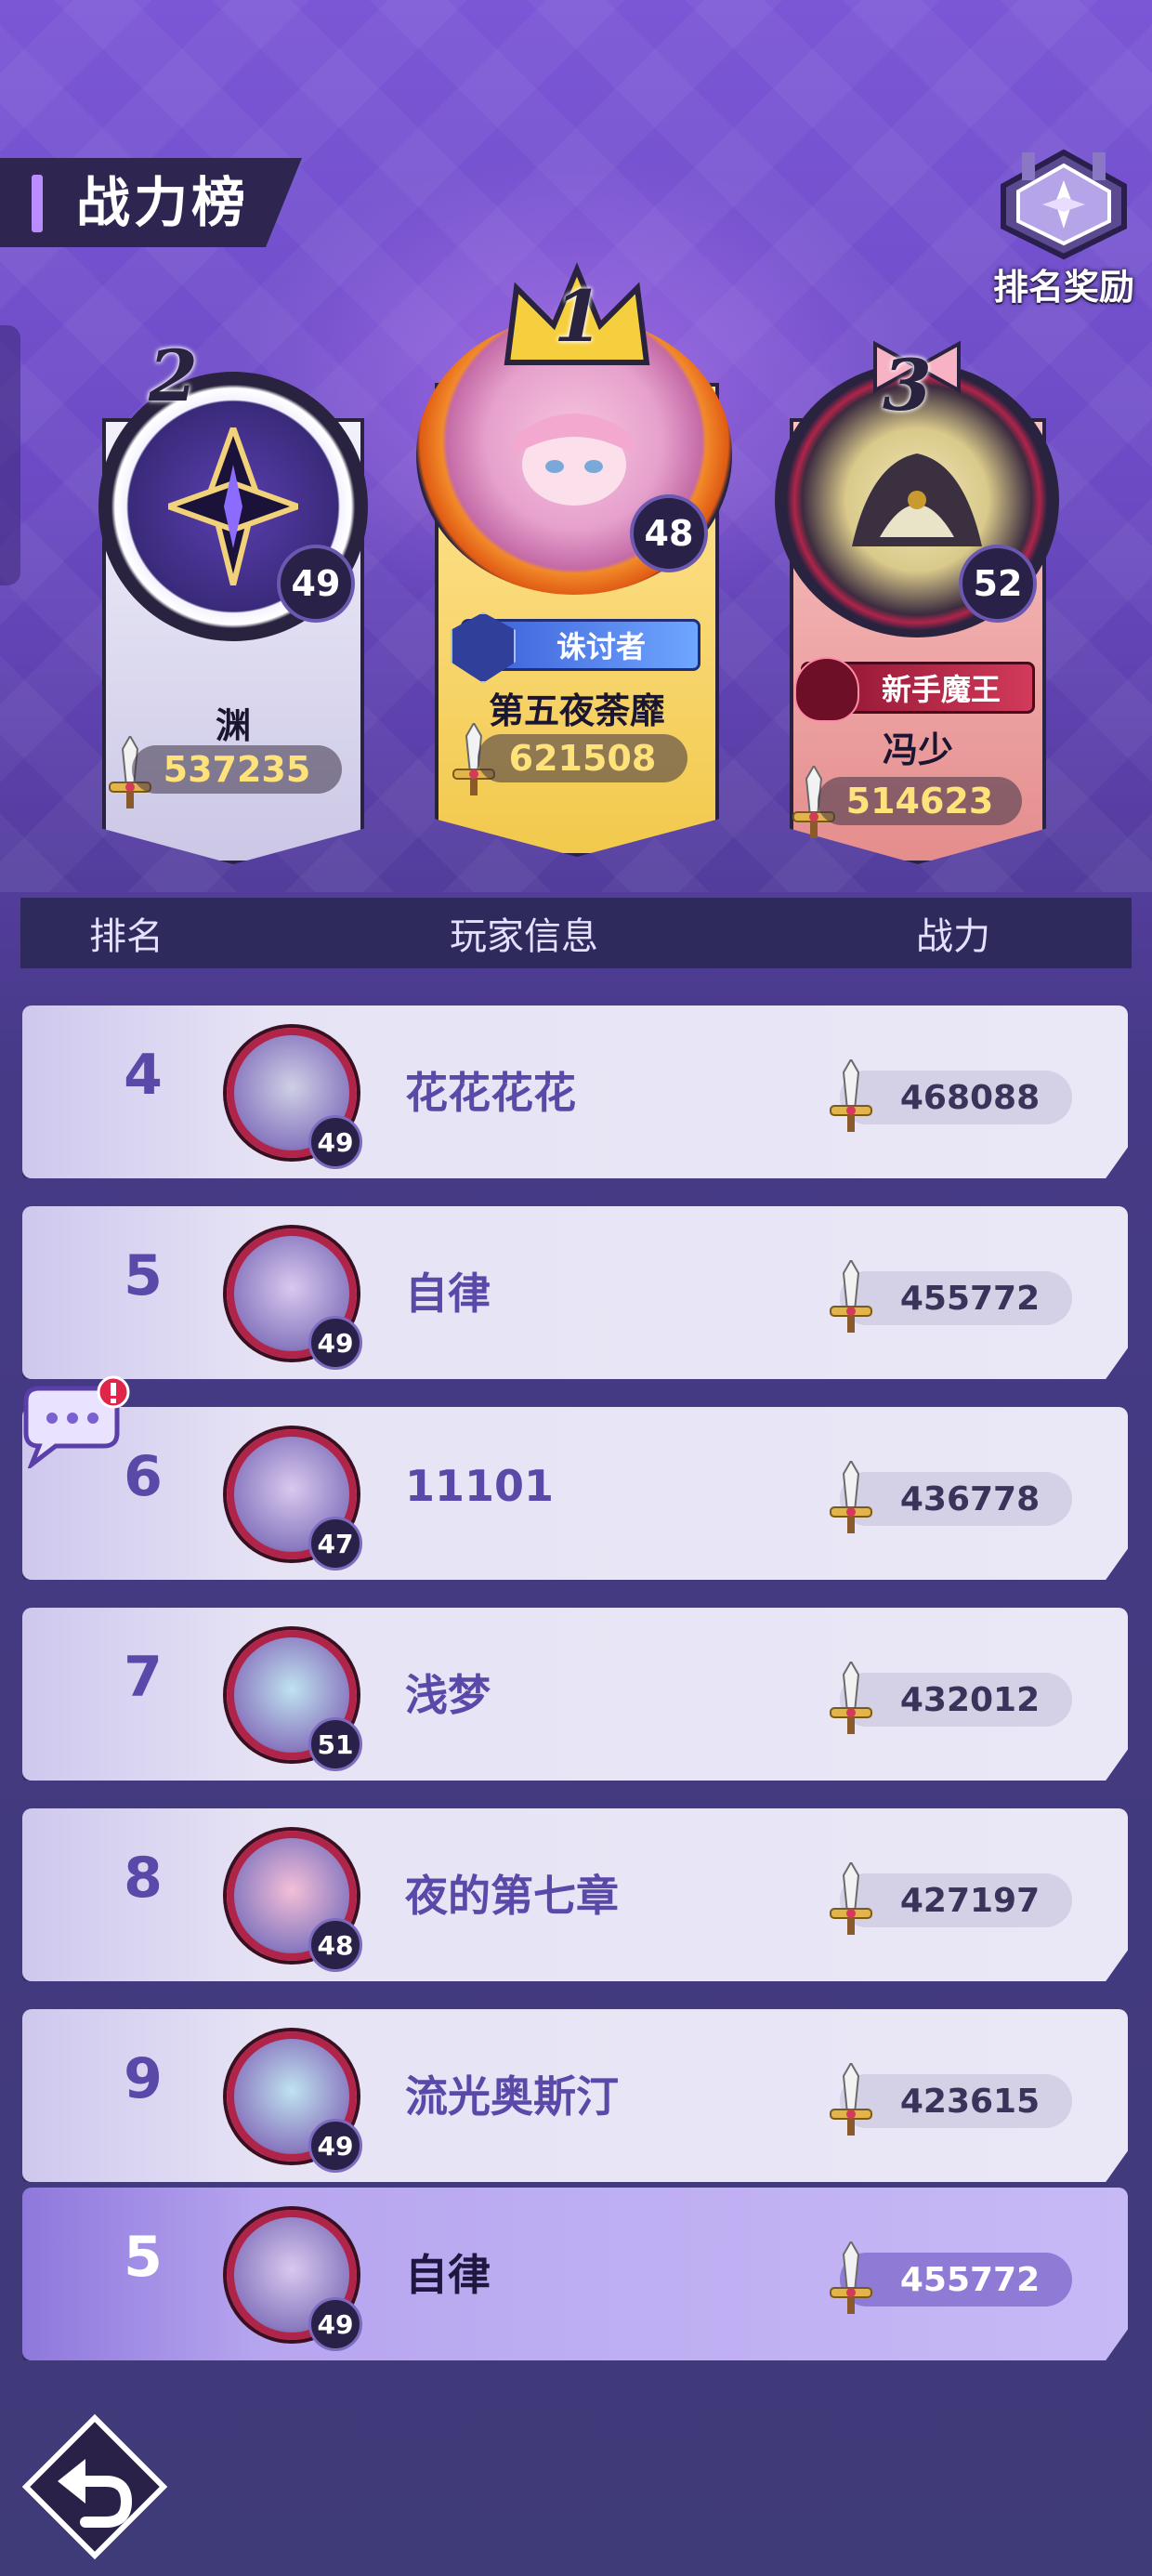 The image size is (1152, 2576). Describe the element at coordinates (10, 455) in the screenshot. I see `side-tab` at that location.